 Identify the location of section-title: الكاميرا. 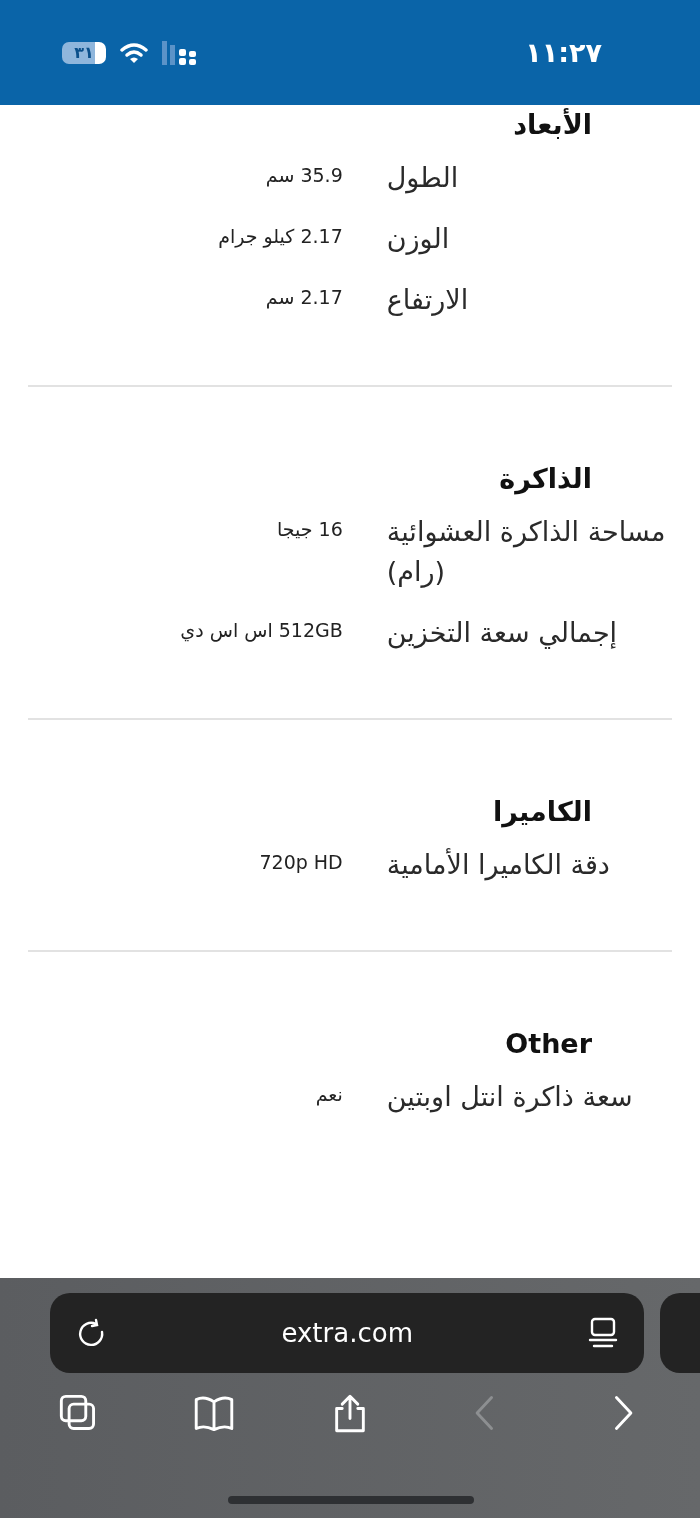
(542, 811).